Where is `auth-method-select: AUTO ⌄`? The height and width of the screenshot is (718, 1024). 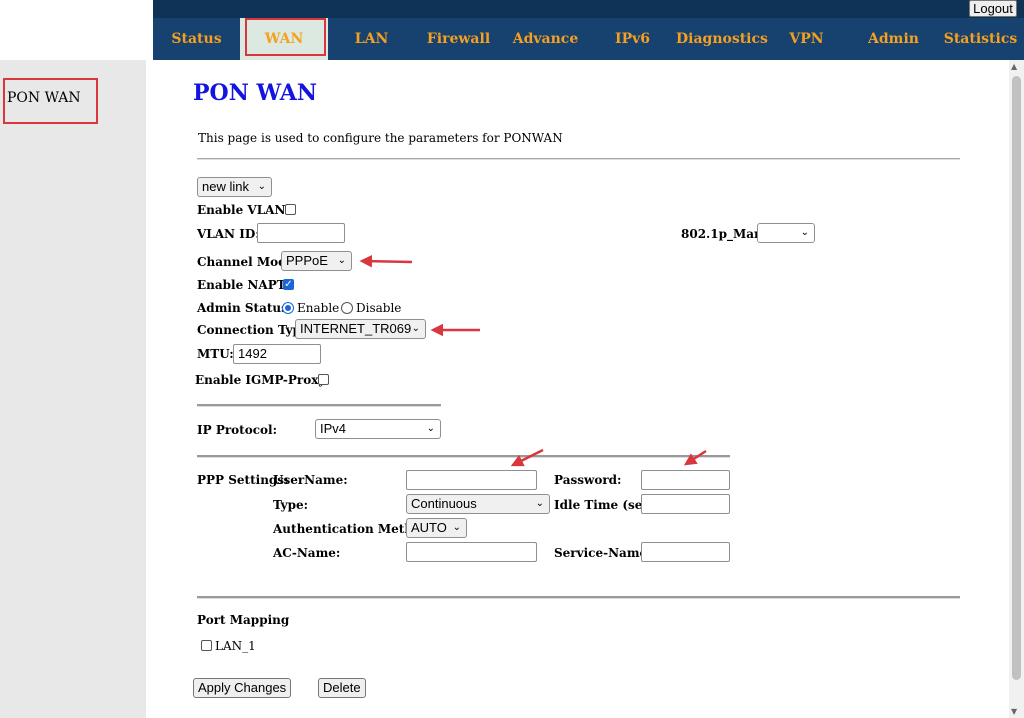 auth-method-select: AUTO ⌄ is located at coordinates (436, 528).